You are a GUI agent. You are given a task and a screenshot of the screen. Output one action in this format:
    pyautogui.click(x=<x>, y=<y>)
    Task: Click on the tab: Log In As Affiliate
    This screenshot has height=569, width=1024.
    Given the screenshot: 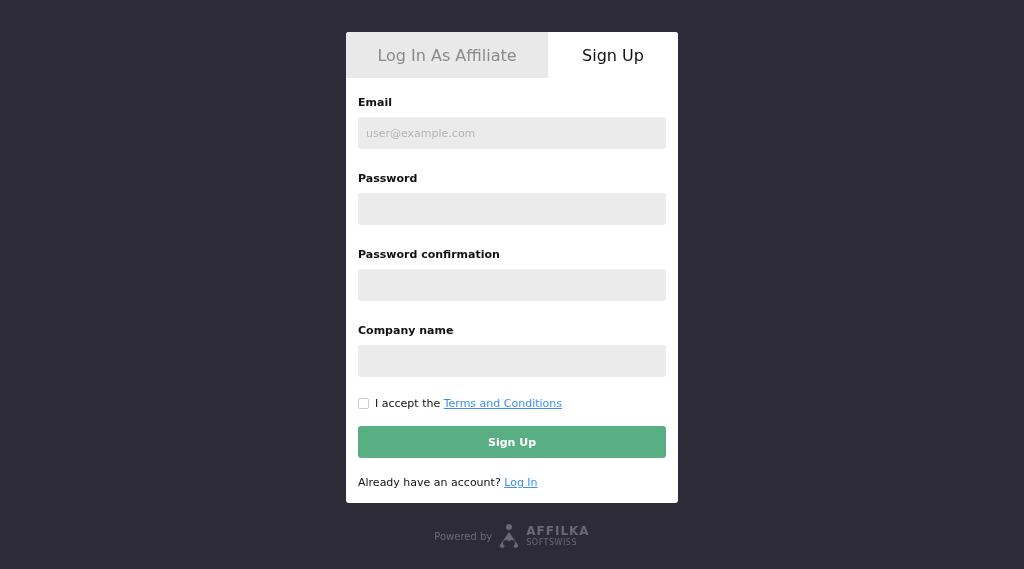 What is the action you would take?
    pyautogui.click(x=447, y=55)
    